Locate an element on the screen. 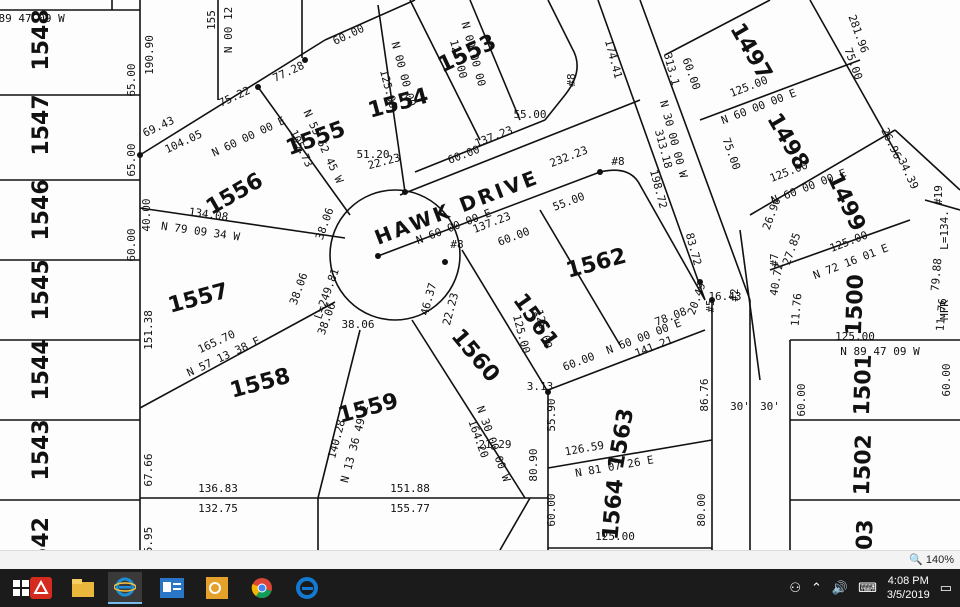 This screenshot has height=607, width=960. dimension-label: N 79 09 34 W is located at coordinates (200, 232).